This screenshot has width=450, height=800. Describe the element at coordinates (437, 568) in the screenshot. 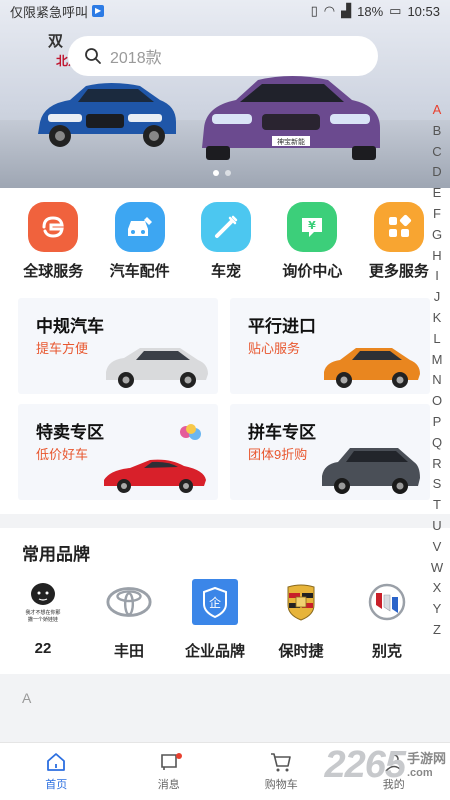

I see `index-letter-w: W` at that location.